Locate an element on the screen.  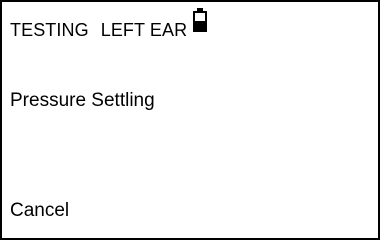
status-line: TESTING LEFT EAR is located at coordinates (109, 24).